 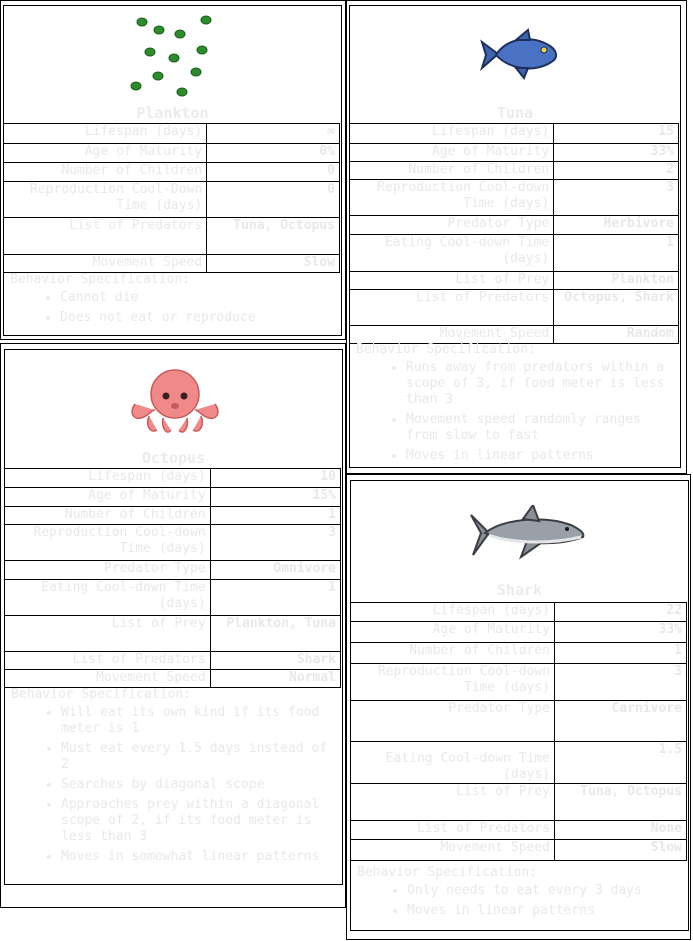 What do you see at coordinates (105, 199) in the screenshot?
I see `stat-label: Reproduction Cool-Down Time (days)` at bounding box center [105, 199].